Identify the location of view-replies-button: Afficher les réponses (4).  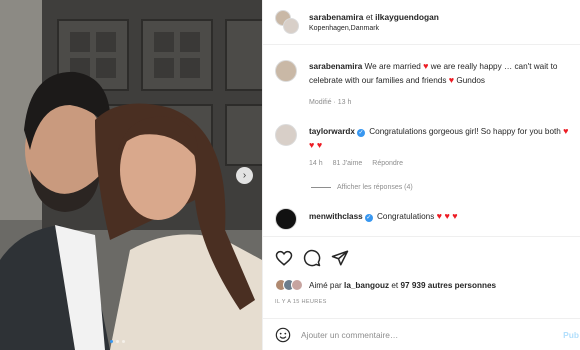
(362, 187).